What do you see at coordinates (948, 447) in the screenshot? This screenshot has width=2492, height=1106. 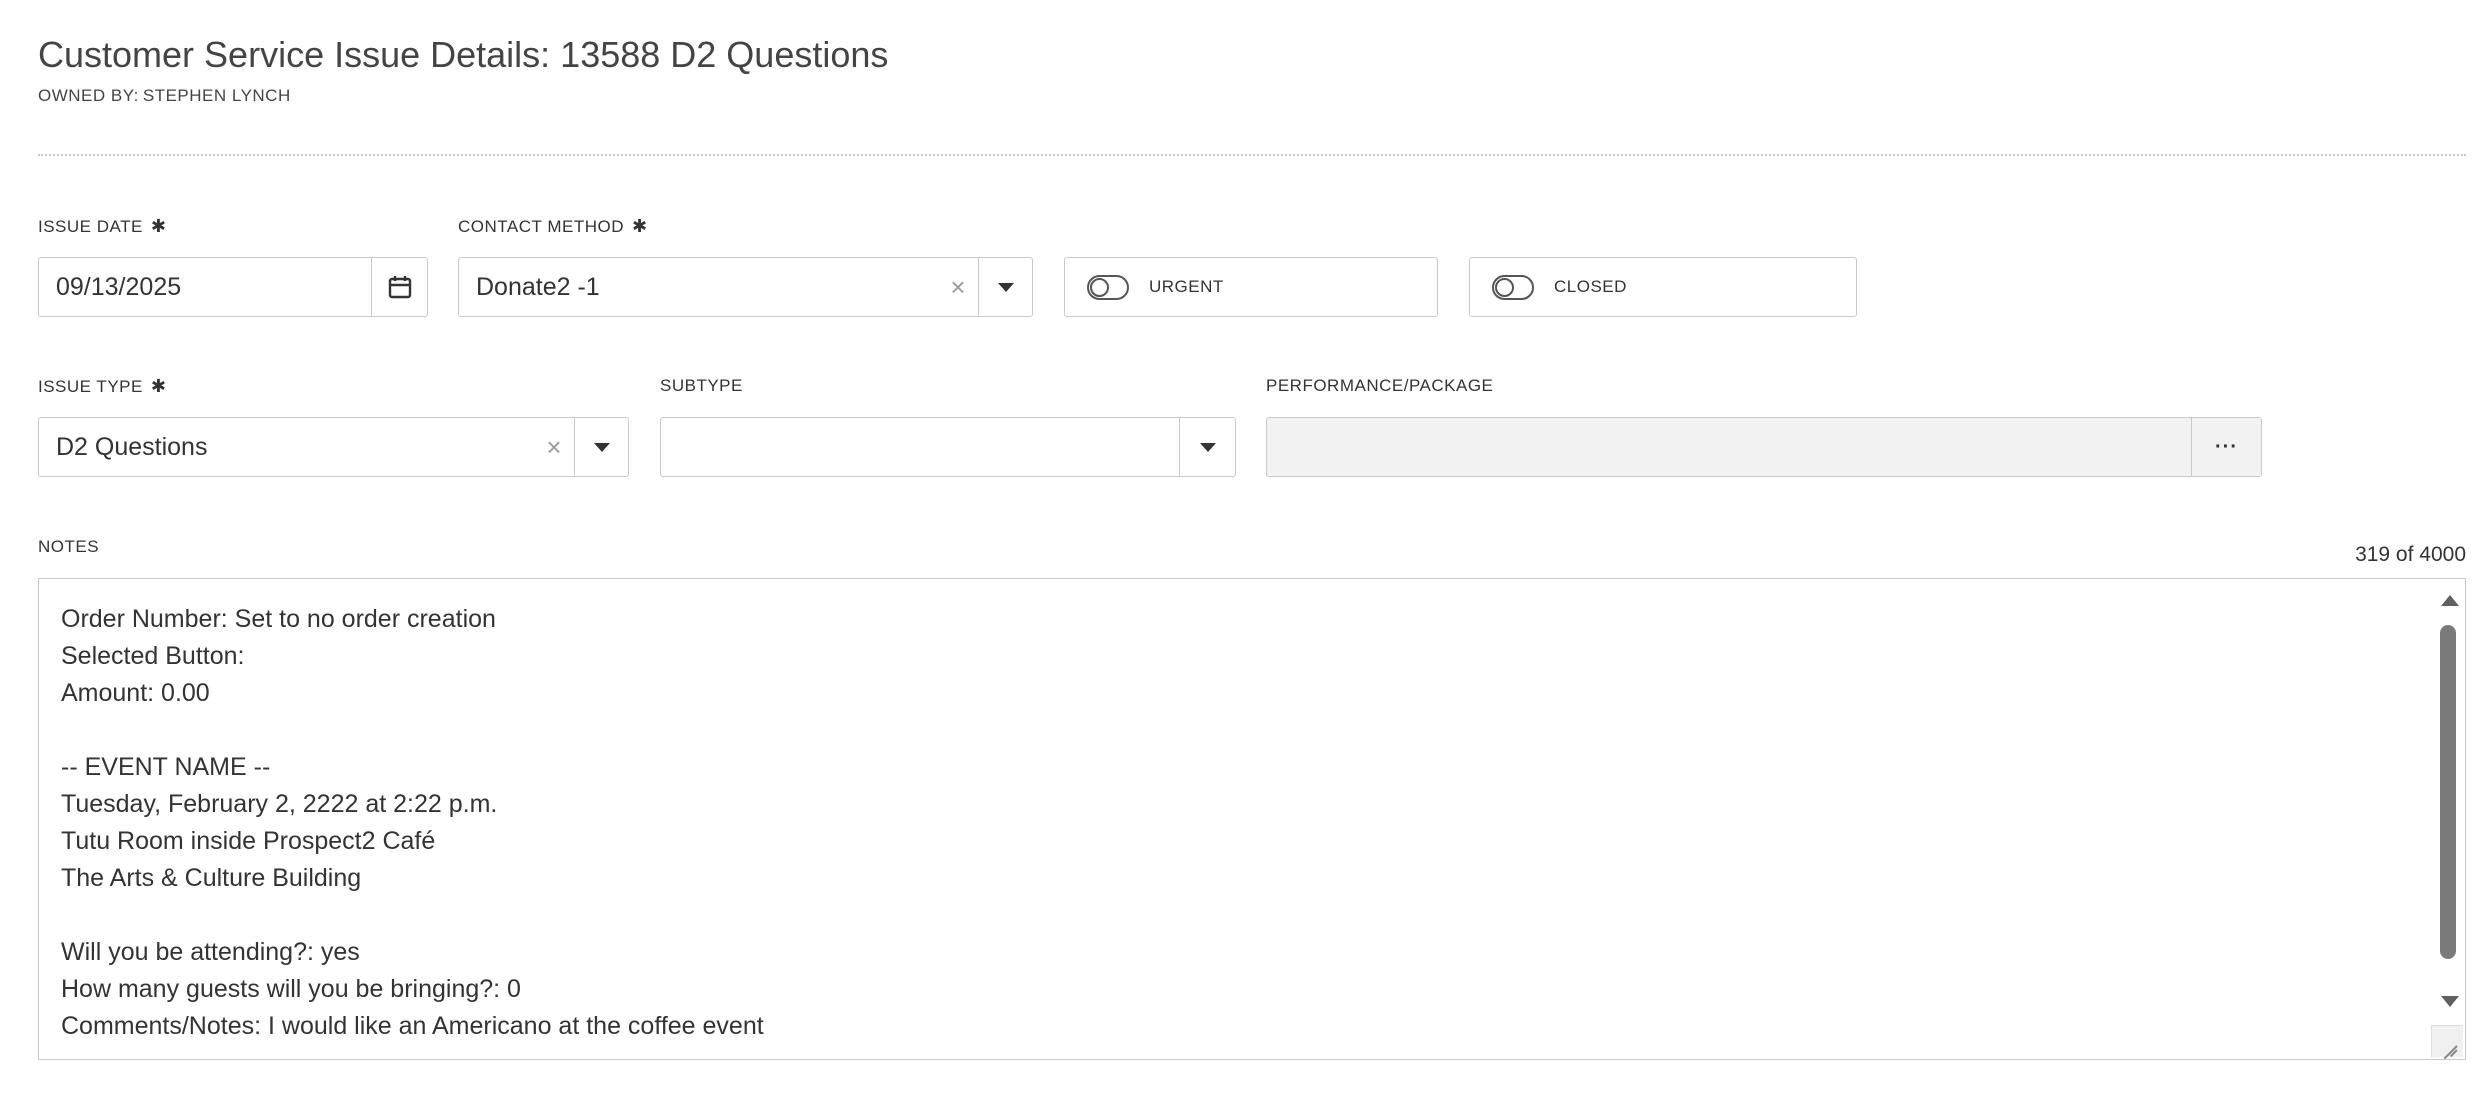 I see `subtype-select` at bounding box center [948, 447].